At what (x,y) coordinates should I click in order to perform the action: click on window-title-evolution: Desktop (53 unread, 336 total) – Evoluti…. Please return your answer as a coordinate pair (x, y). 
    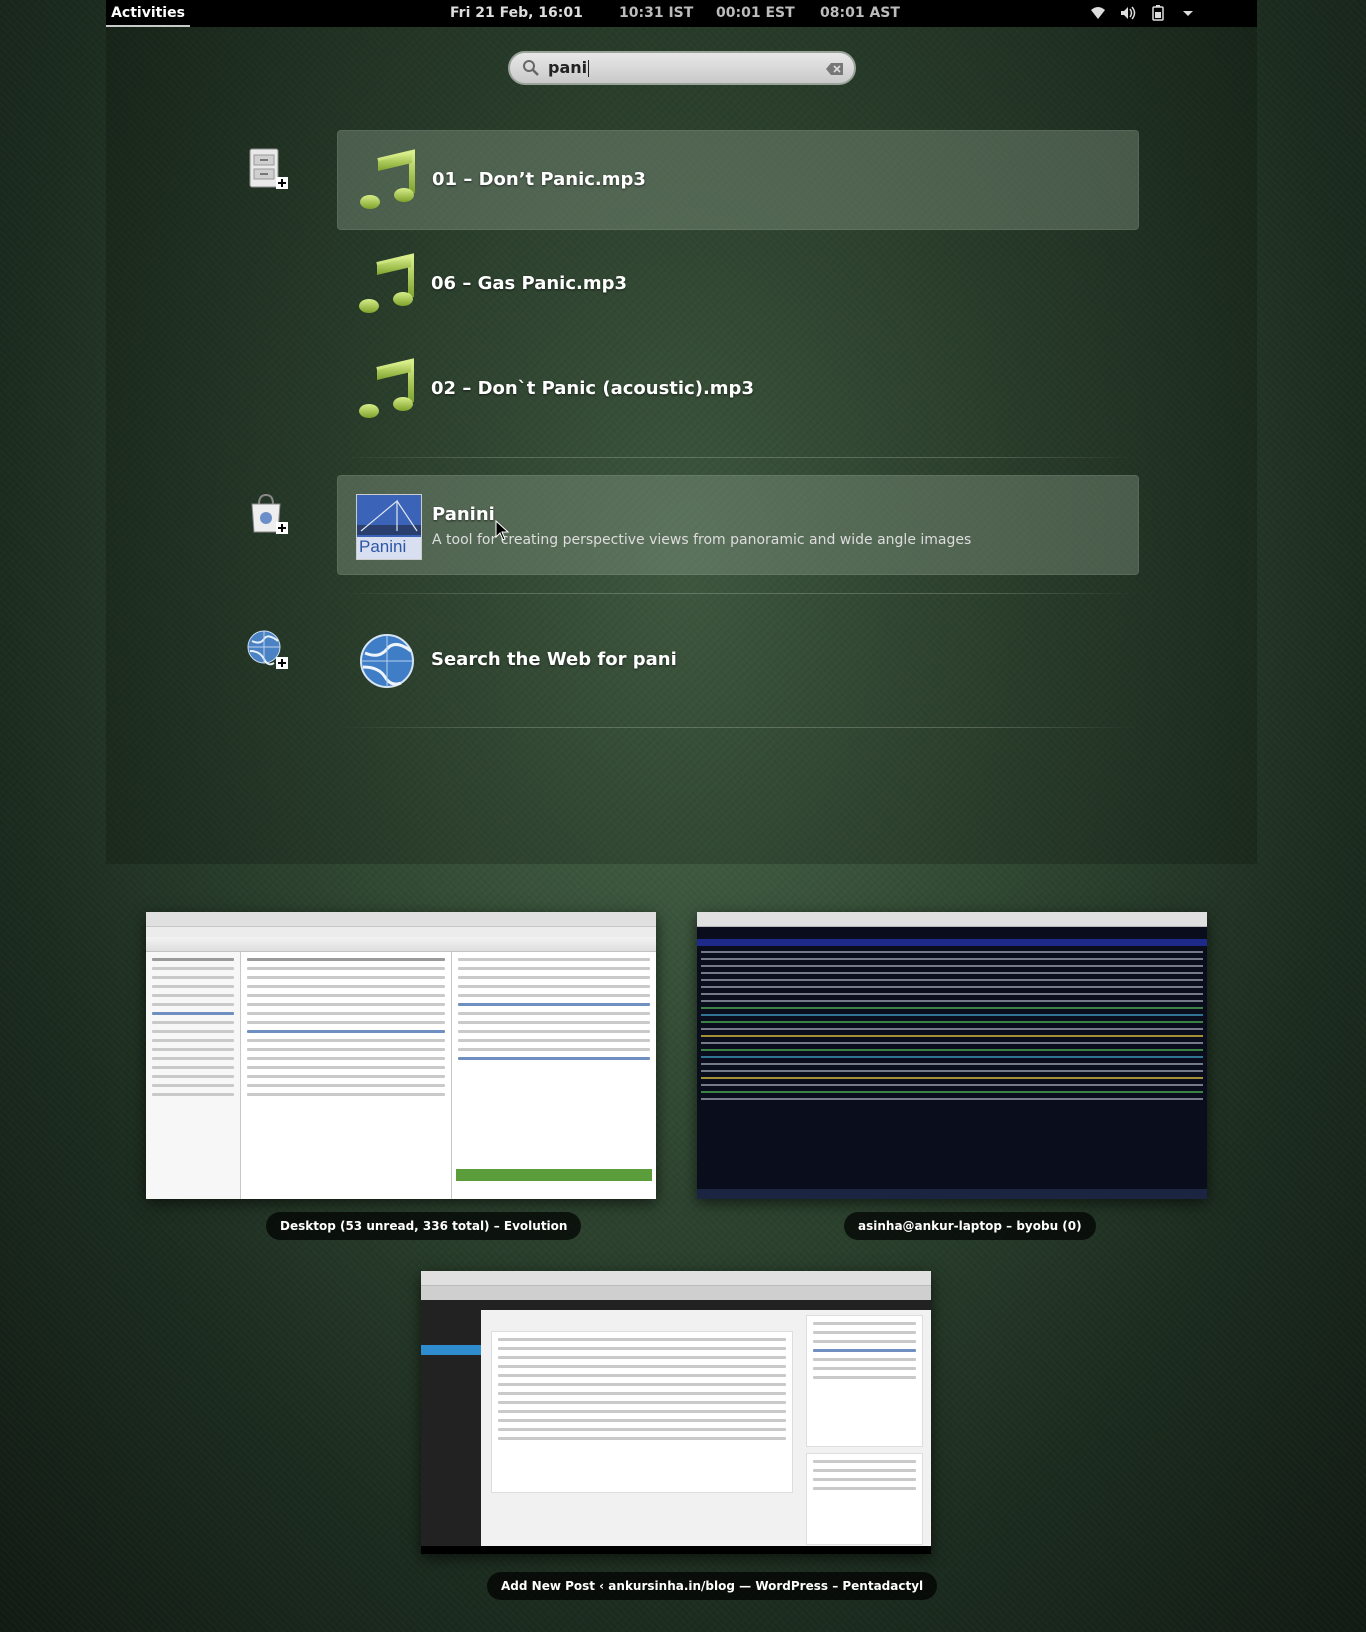
    Looking at the image, I should click on (424, 1226).